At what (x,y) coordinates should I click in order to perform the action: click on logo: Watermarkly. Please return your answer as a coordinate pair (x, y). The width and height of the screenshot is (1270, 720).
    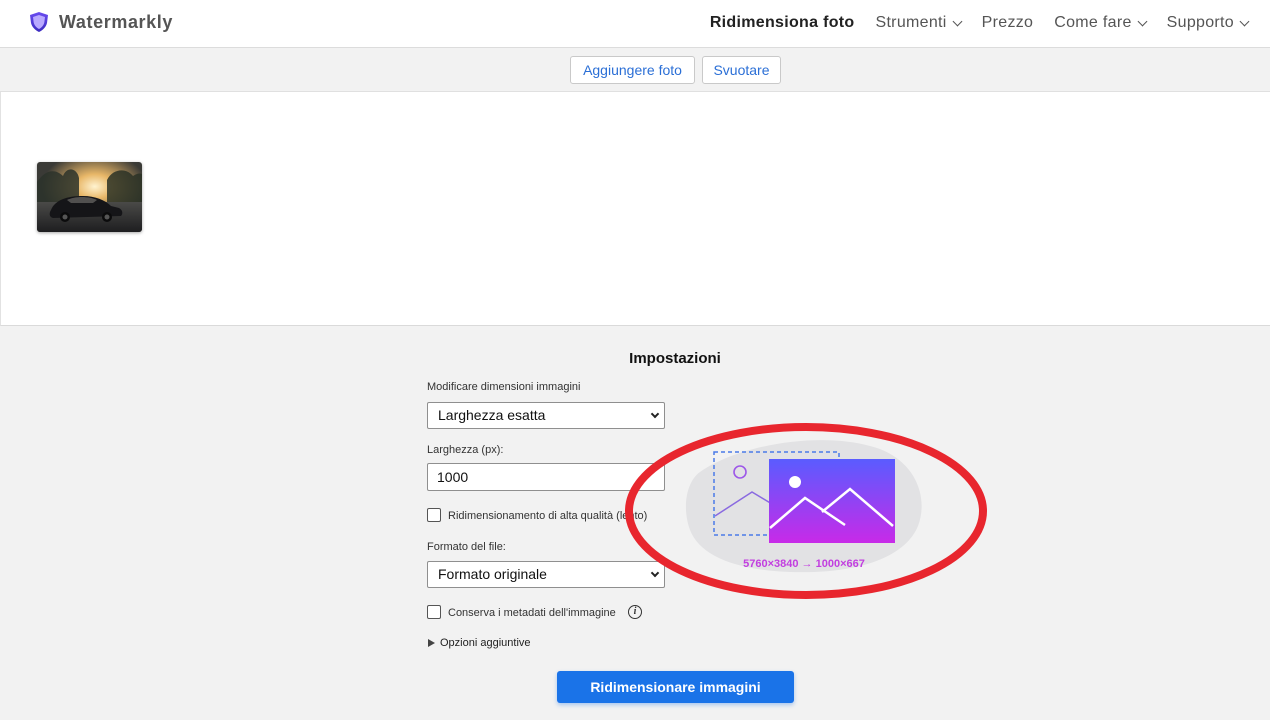
    Looking at the image, I should click on (101, 22).